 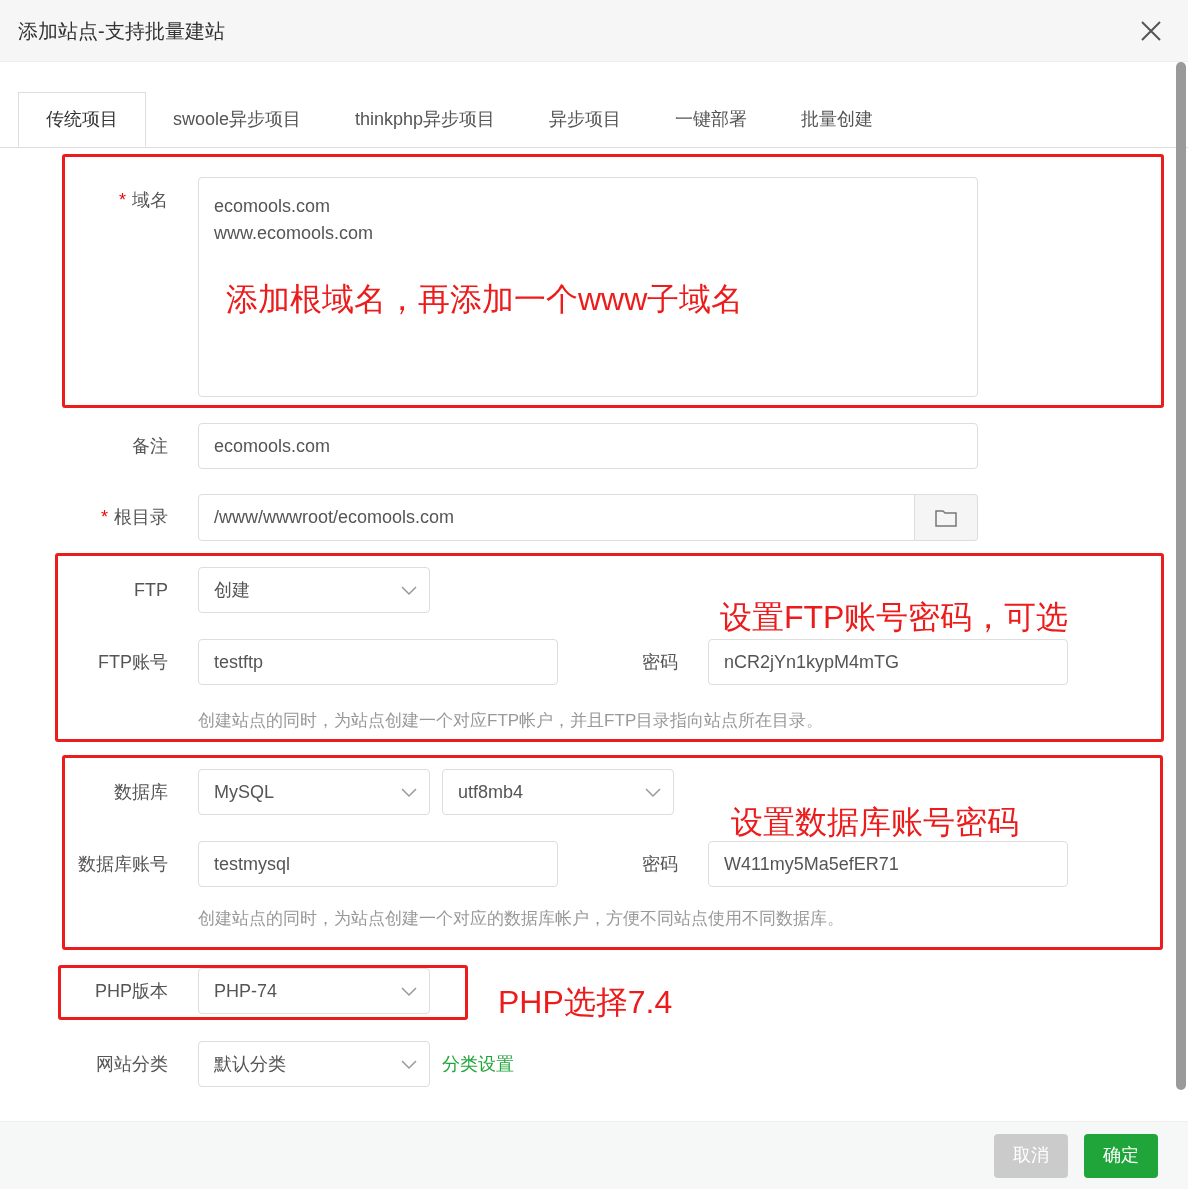 I want to click on input-field: nCR2jYn1kypM4mTG, so click(x=888, y=662).